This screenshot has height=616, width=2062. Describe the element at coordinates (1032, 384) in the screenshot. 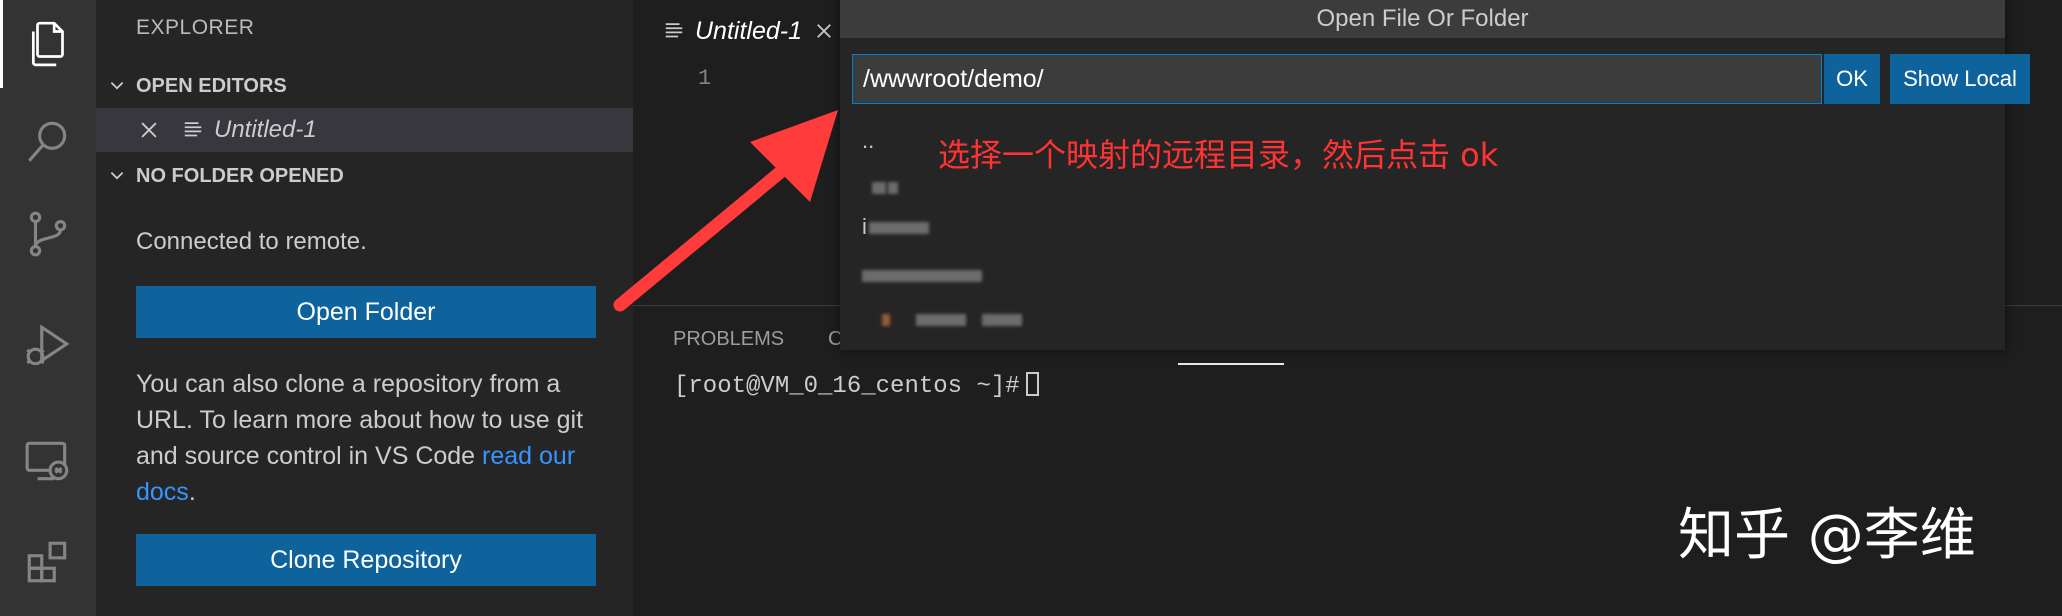

I see `terminal-cursor` at that location.